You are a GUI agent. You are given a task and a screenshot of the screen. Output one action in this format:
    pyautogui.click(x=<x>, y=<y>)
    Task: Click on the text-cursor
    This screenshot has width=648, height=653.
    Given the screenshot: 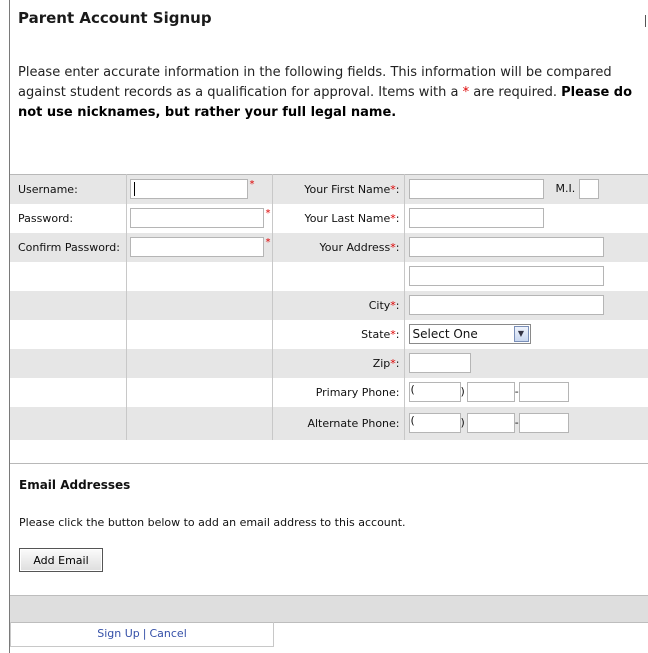 What is the action you would take?
    pyautogui.click(x=134, y=189)
    